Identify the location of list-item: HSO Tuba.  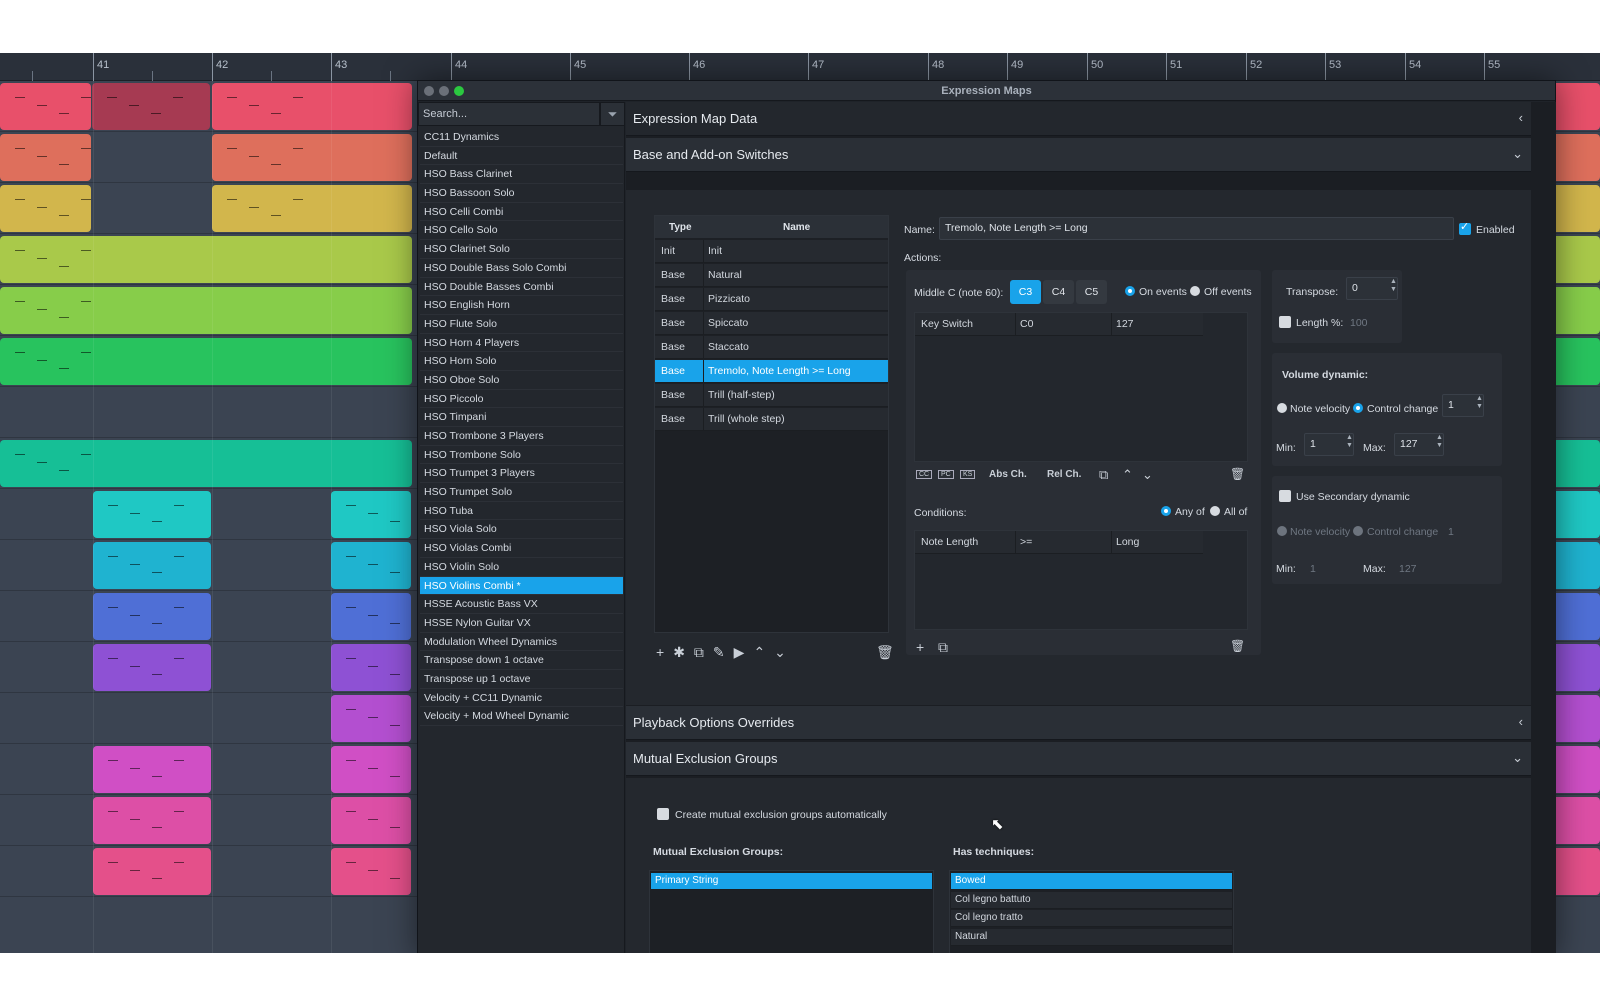
(521, 511).